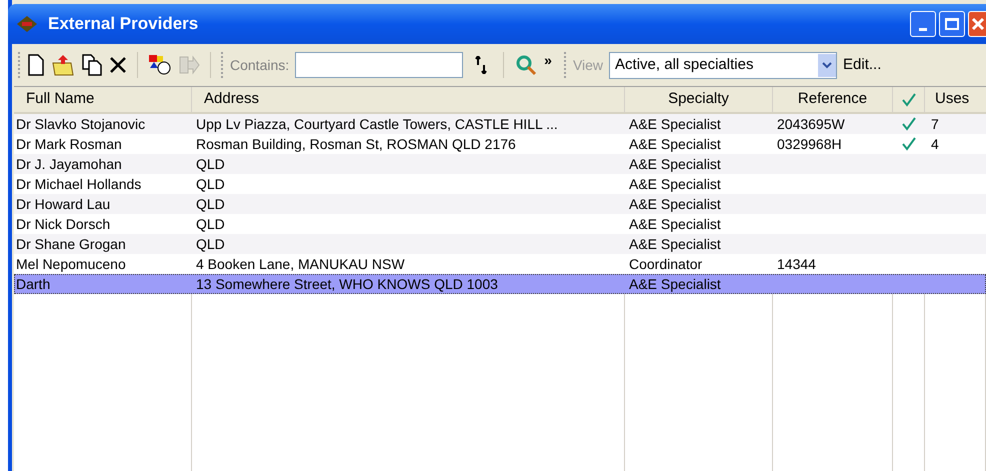 This screenshot has width=986, height=471. Describe the element at coordinates (588, 65) in the screenshot. I see `view-label: View` at that location.